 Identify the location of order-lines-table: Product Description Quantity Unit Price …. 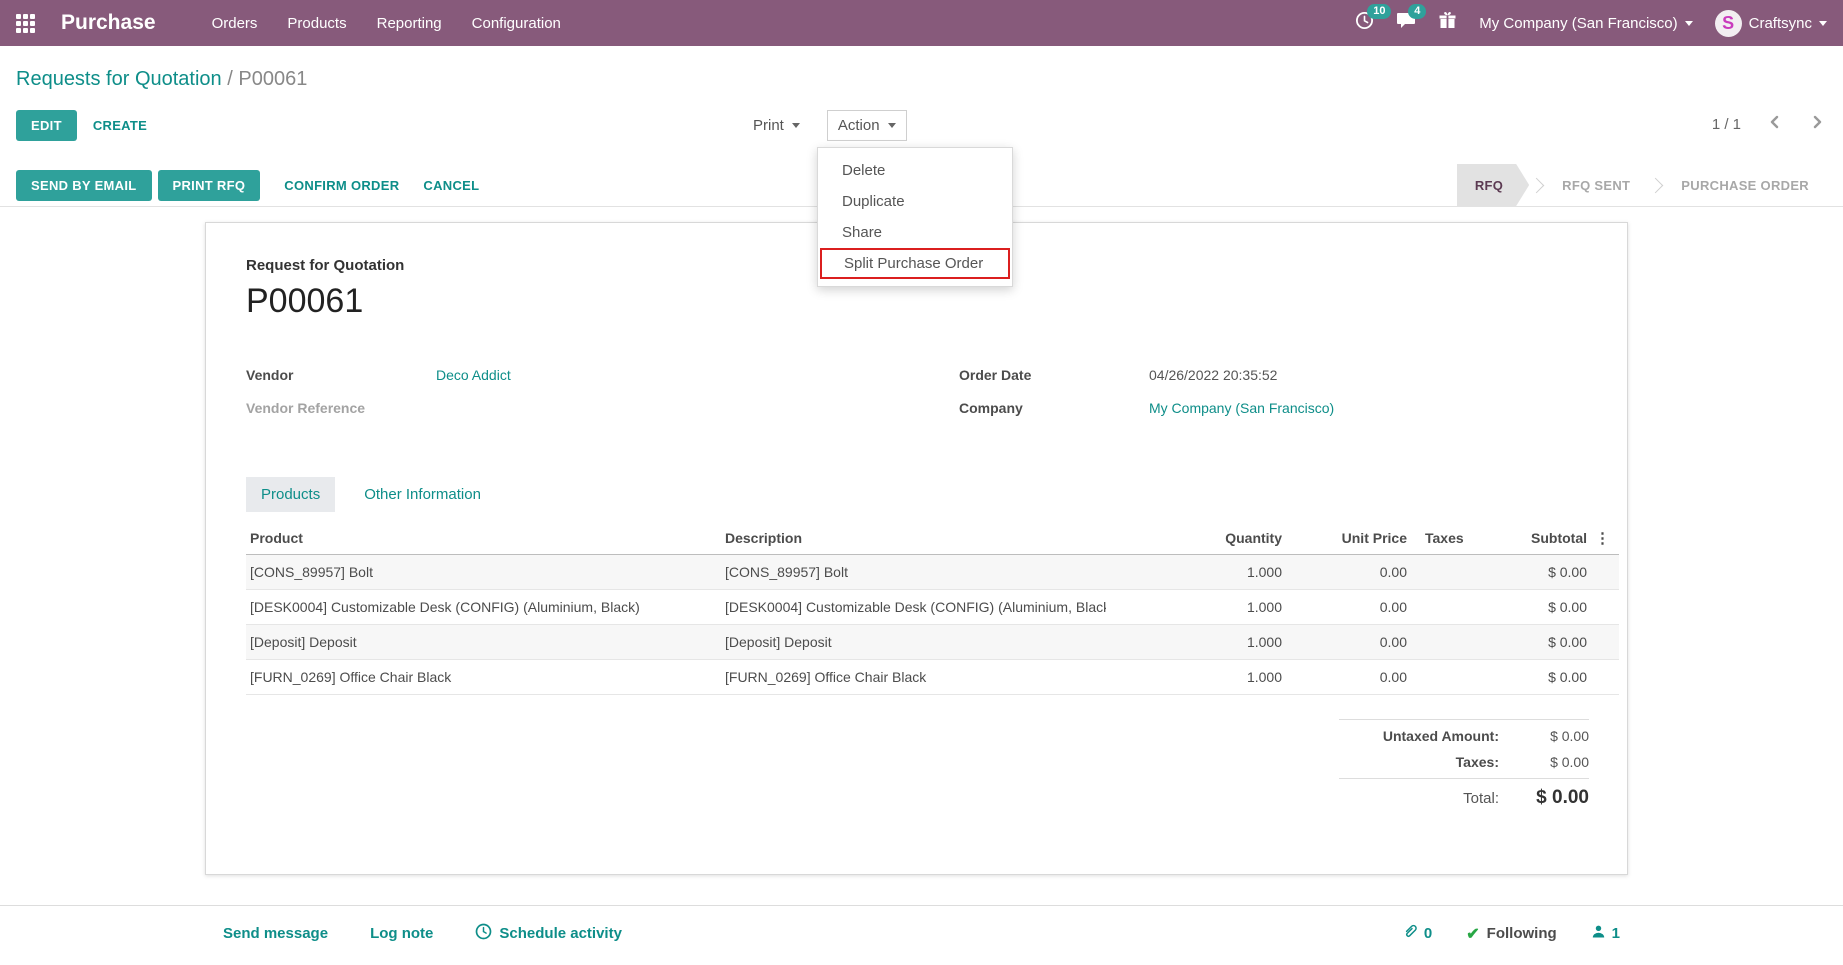
(932, 608).